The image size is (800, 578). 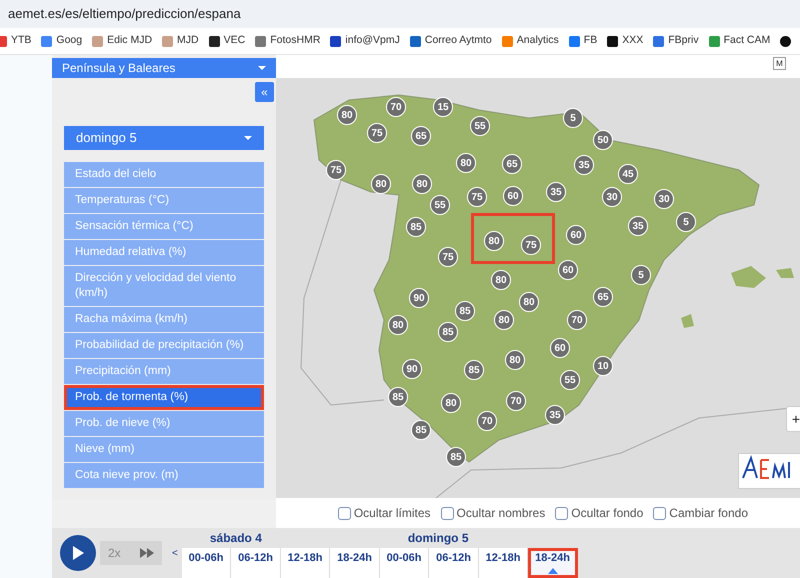 What do you see at coordinates (287, 41) in the screenshot?
I see `bookmark-item: FotosHMR` at bounding box center [287, 41].